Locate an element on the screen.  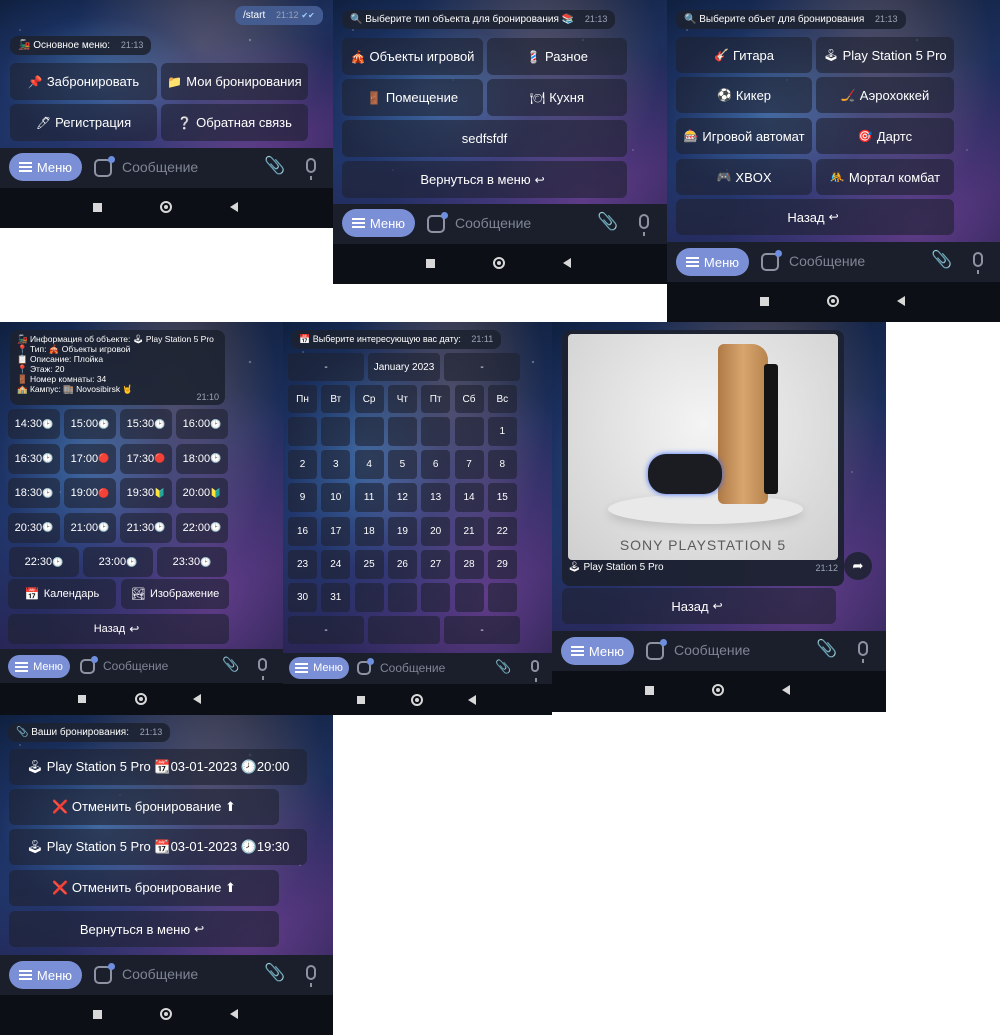
image-button: 🏞 Изображение is located at coordinates (175, 594).